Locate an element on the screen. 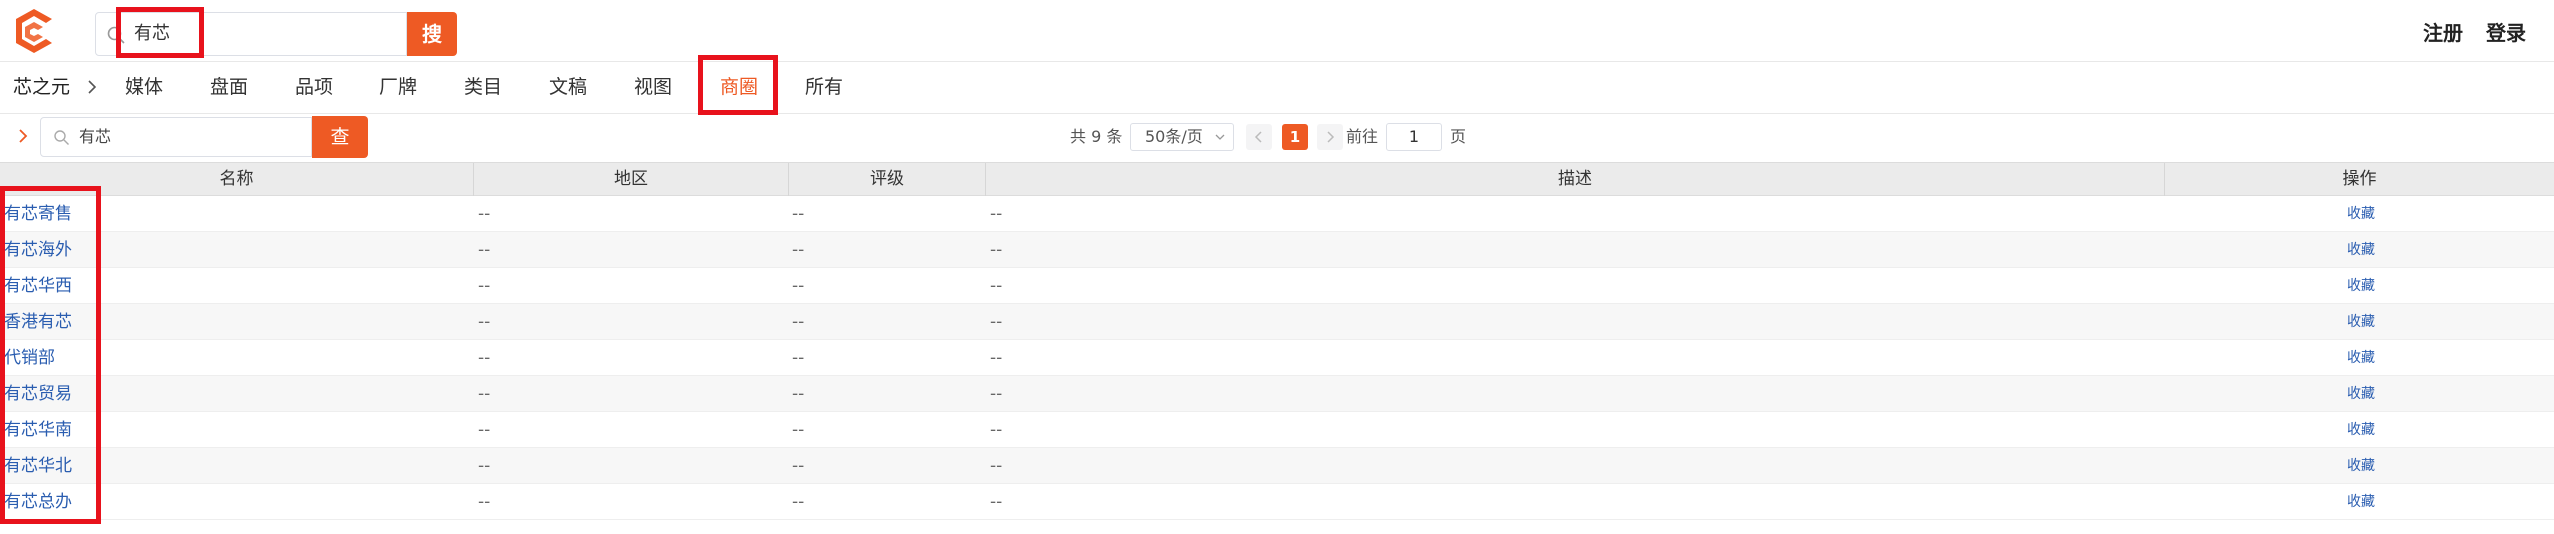 This screenshot has height=534, width=2554. nav-item-views: 视图 is located at coordinates (653, 87).